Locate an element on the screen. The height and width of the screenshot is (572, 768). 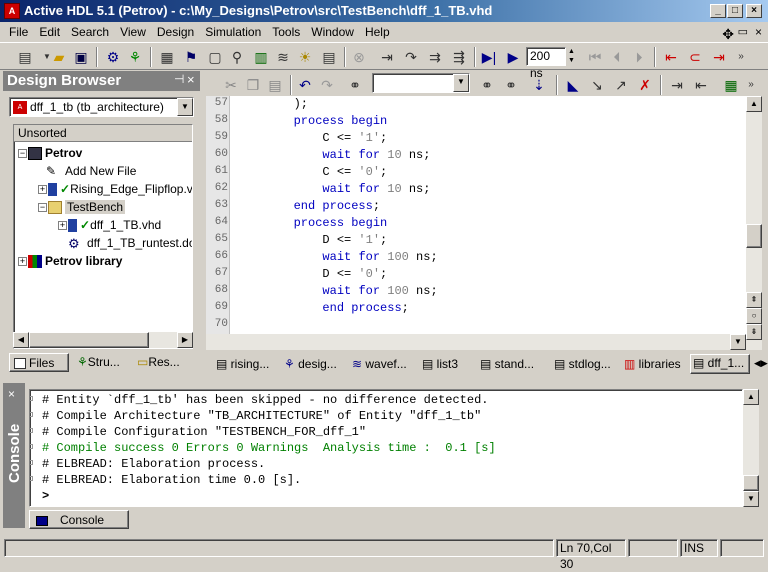
compile-all-icon: ⚘ is located at coordinates (135, 57).